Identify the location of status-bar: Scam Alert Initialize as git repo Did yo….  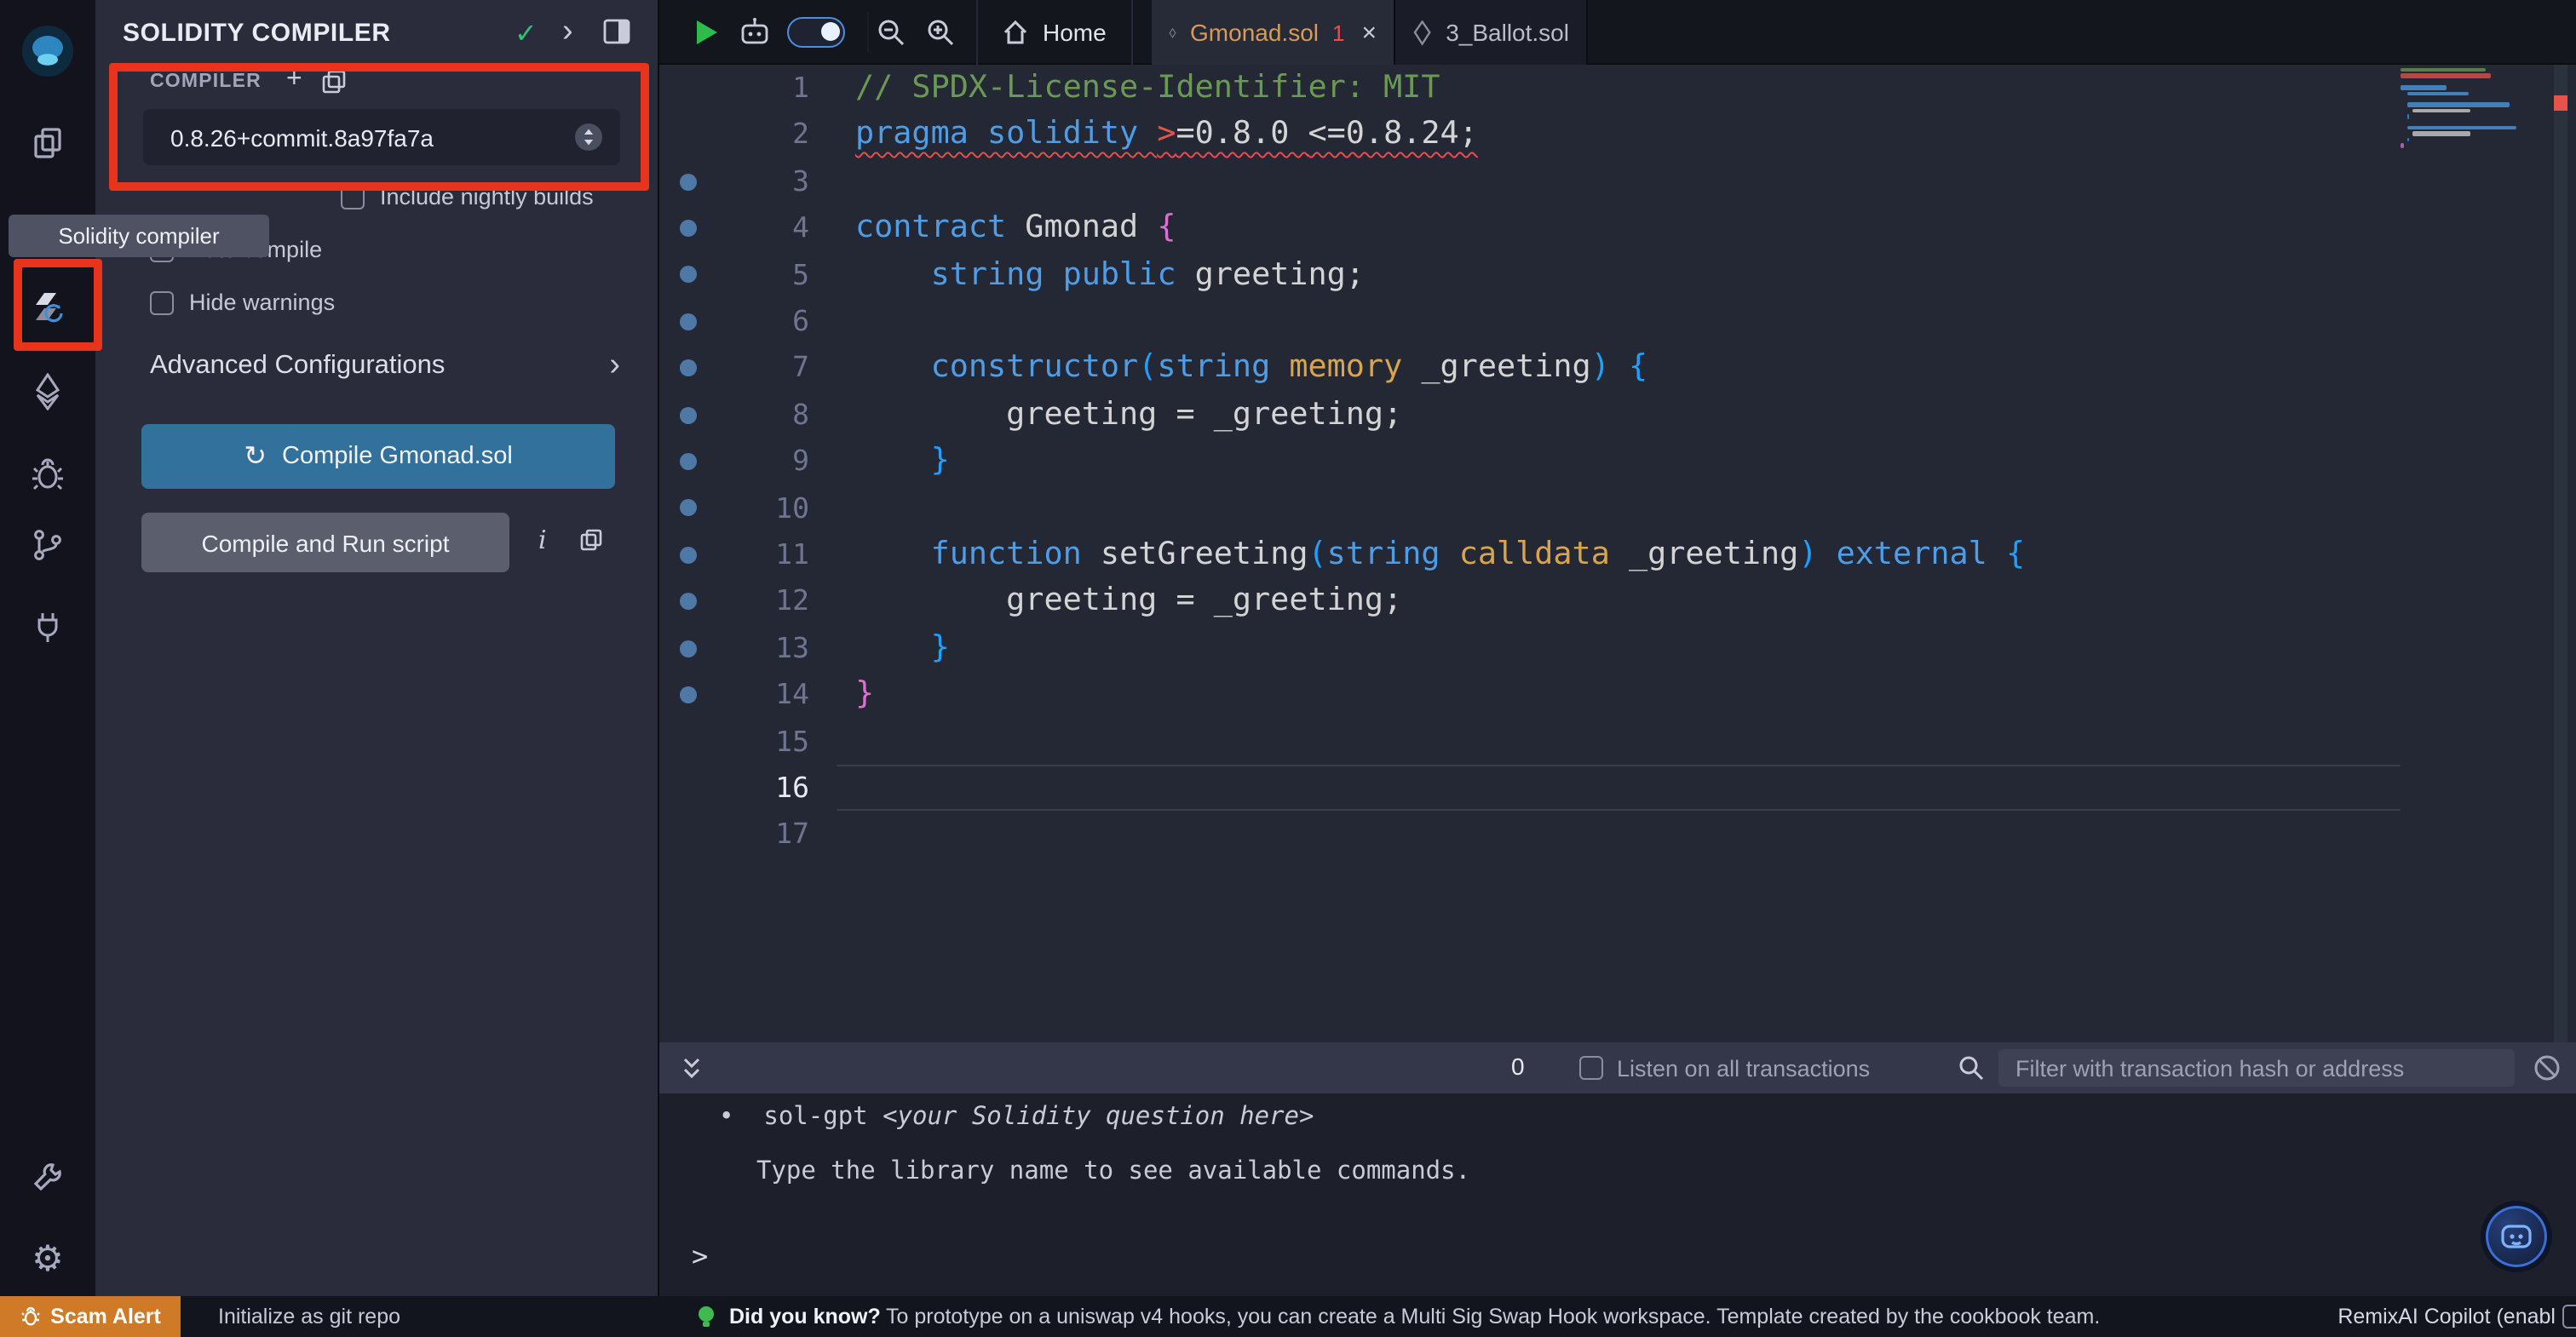
(1288, 1316).